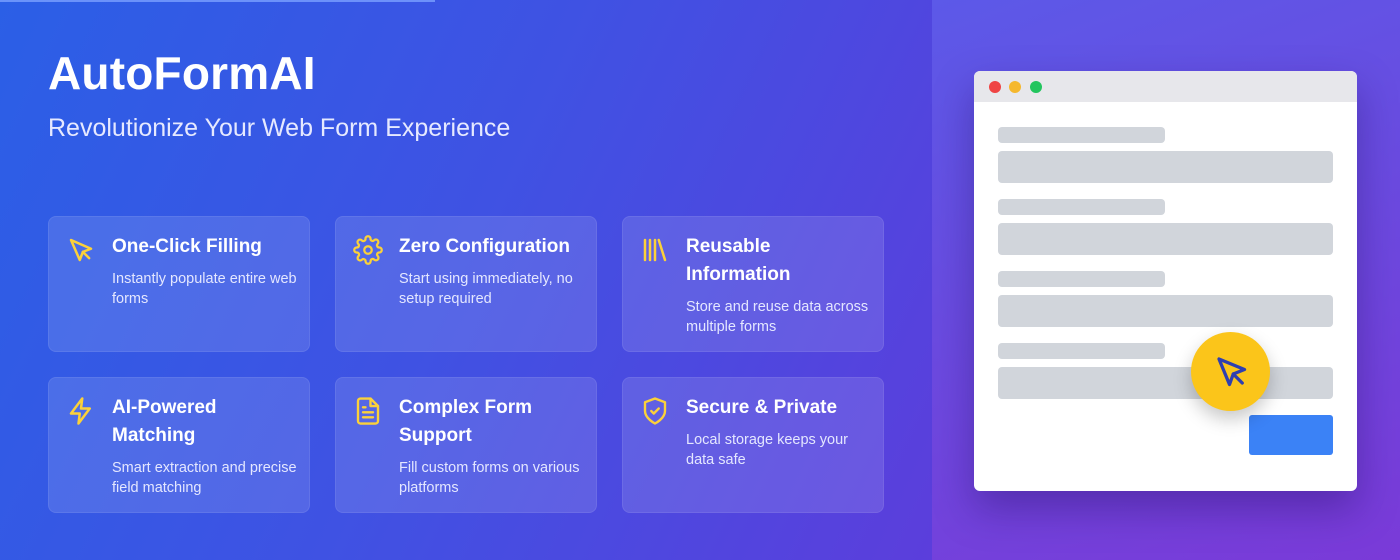 This screenshot has height=560, width=1400. Describe the element at coordinates (655, 250) in the screenshot. I see `library-icon` at that location.